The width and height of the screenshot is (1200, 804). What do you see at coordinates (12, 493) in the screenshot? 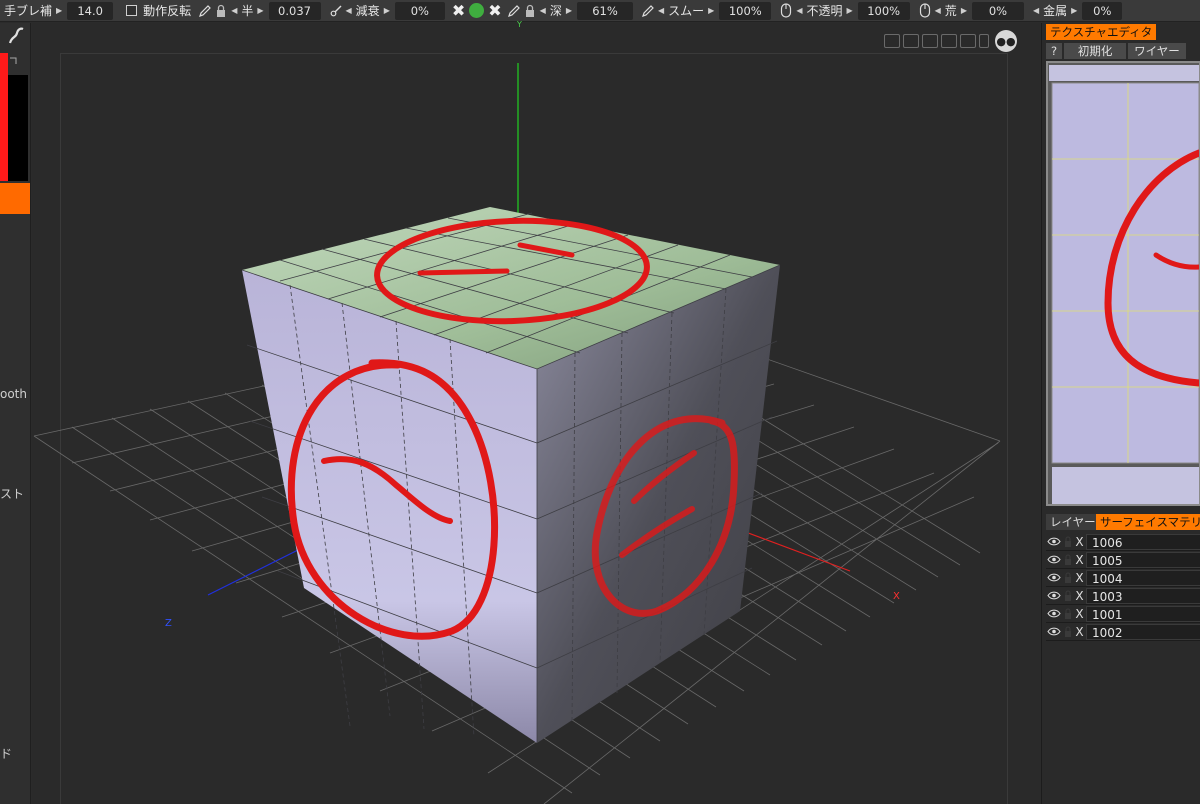
I see `tool-item-contrast: スト` at bounding box center [12, 493].